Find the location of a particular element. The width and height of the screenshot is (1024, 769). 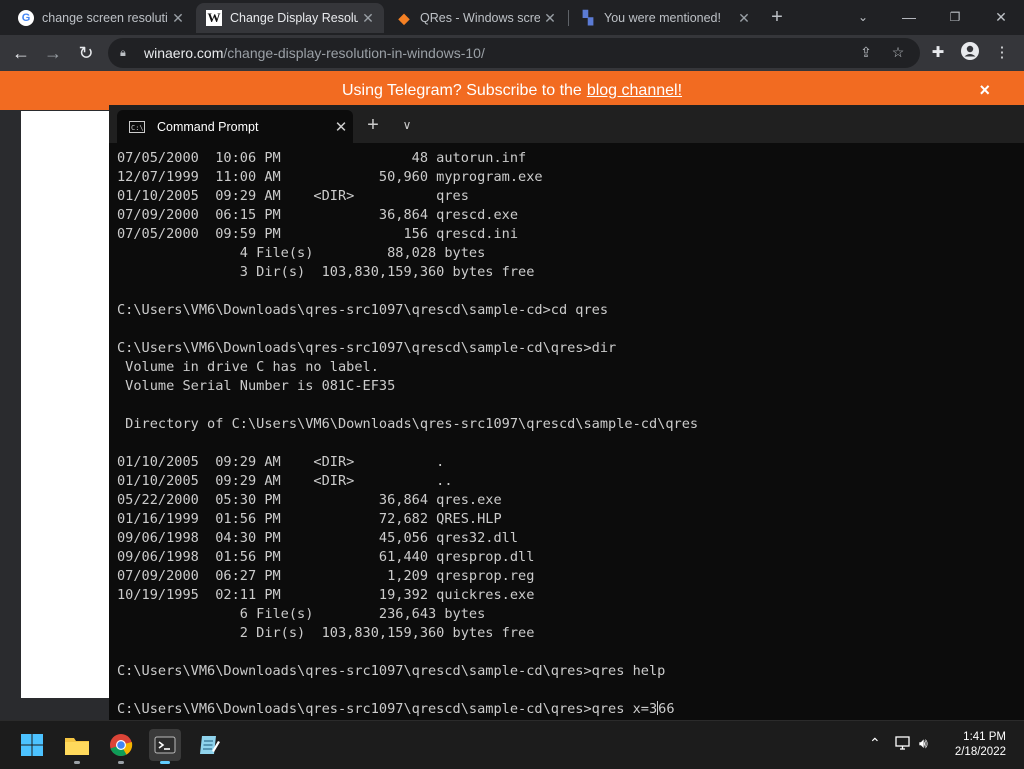

terminal-line: 3 Dir(s) 103,830,159,360 bytes free is located at coordinates (326, 272).